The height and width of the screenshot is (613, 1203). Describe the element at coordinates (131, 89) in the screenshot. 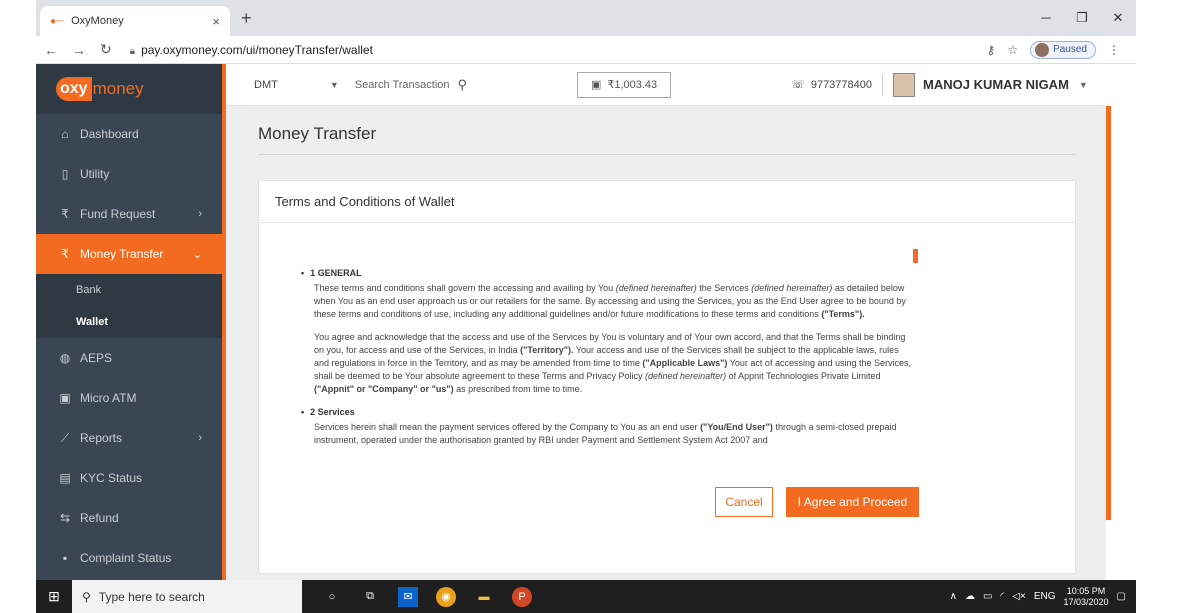

I see `oxymoney-logo: oxy money` at that location.